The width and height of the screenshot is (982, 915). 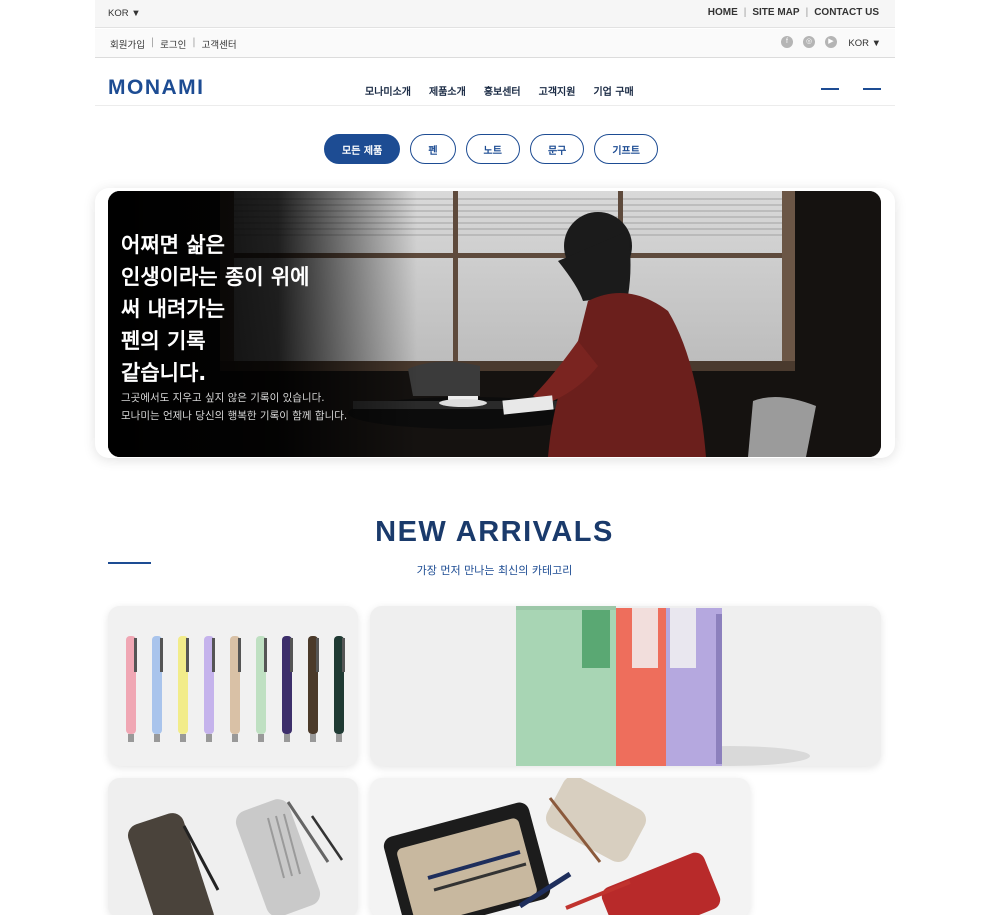 I want to click on notebooks-image, so click(x=625, y=686).